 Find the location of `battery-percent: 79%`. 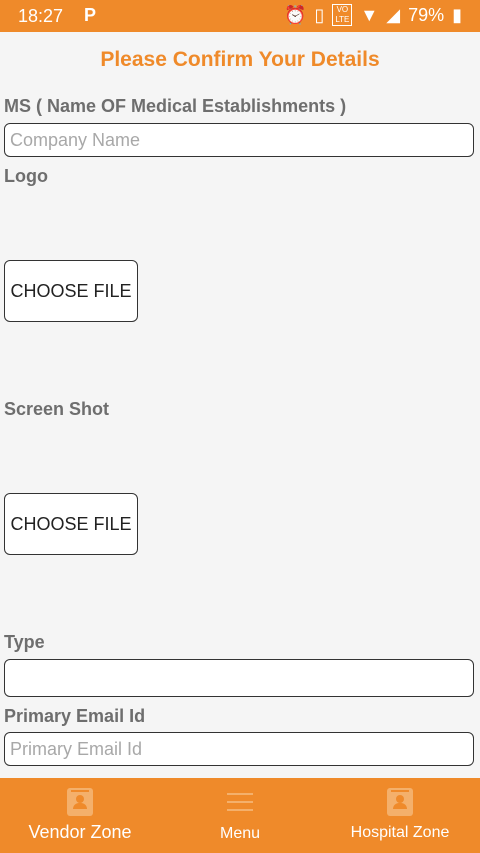

battery-percent: 79% is located at coordinates (426, 14).